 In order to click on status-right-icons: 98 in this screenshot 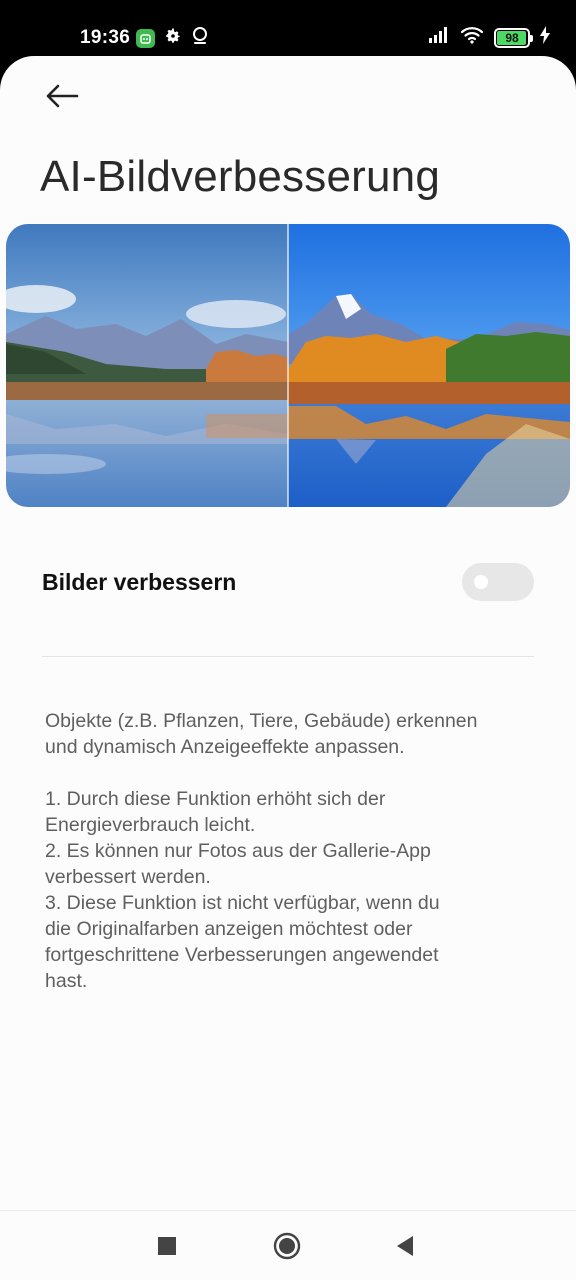, I will do `click(489, 37)`.